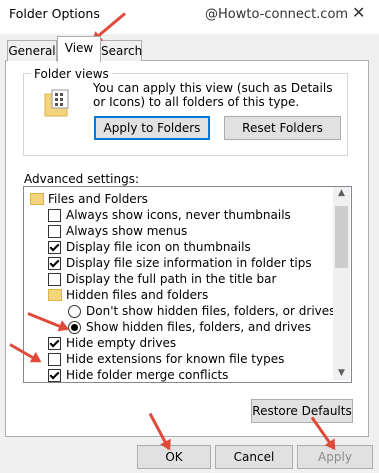 The height and width of the screenshot is (473, 379). What do you see at coordinates (58, 104) in the screenshot?
I see `folder-grid-icon` at bounding box center [58, 104].